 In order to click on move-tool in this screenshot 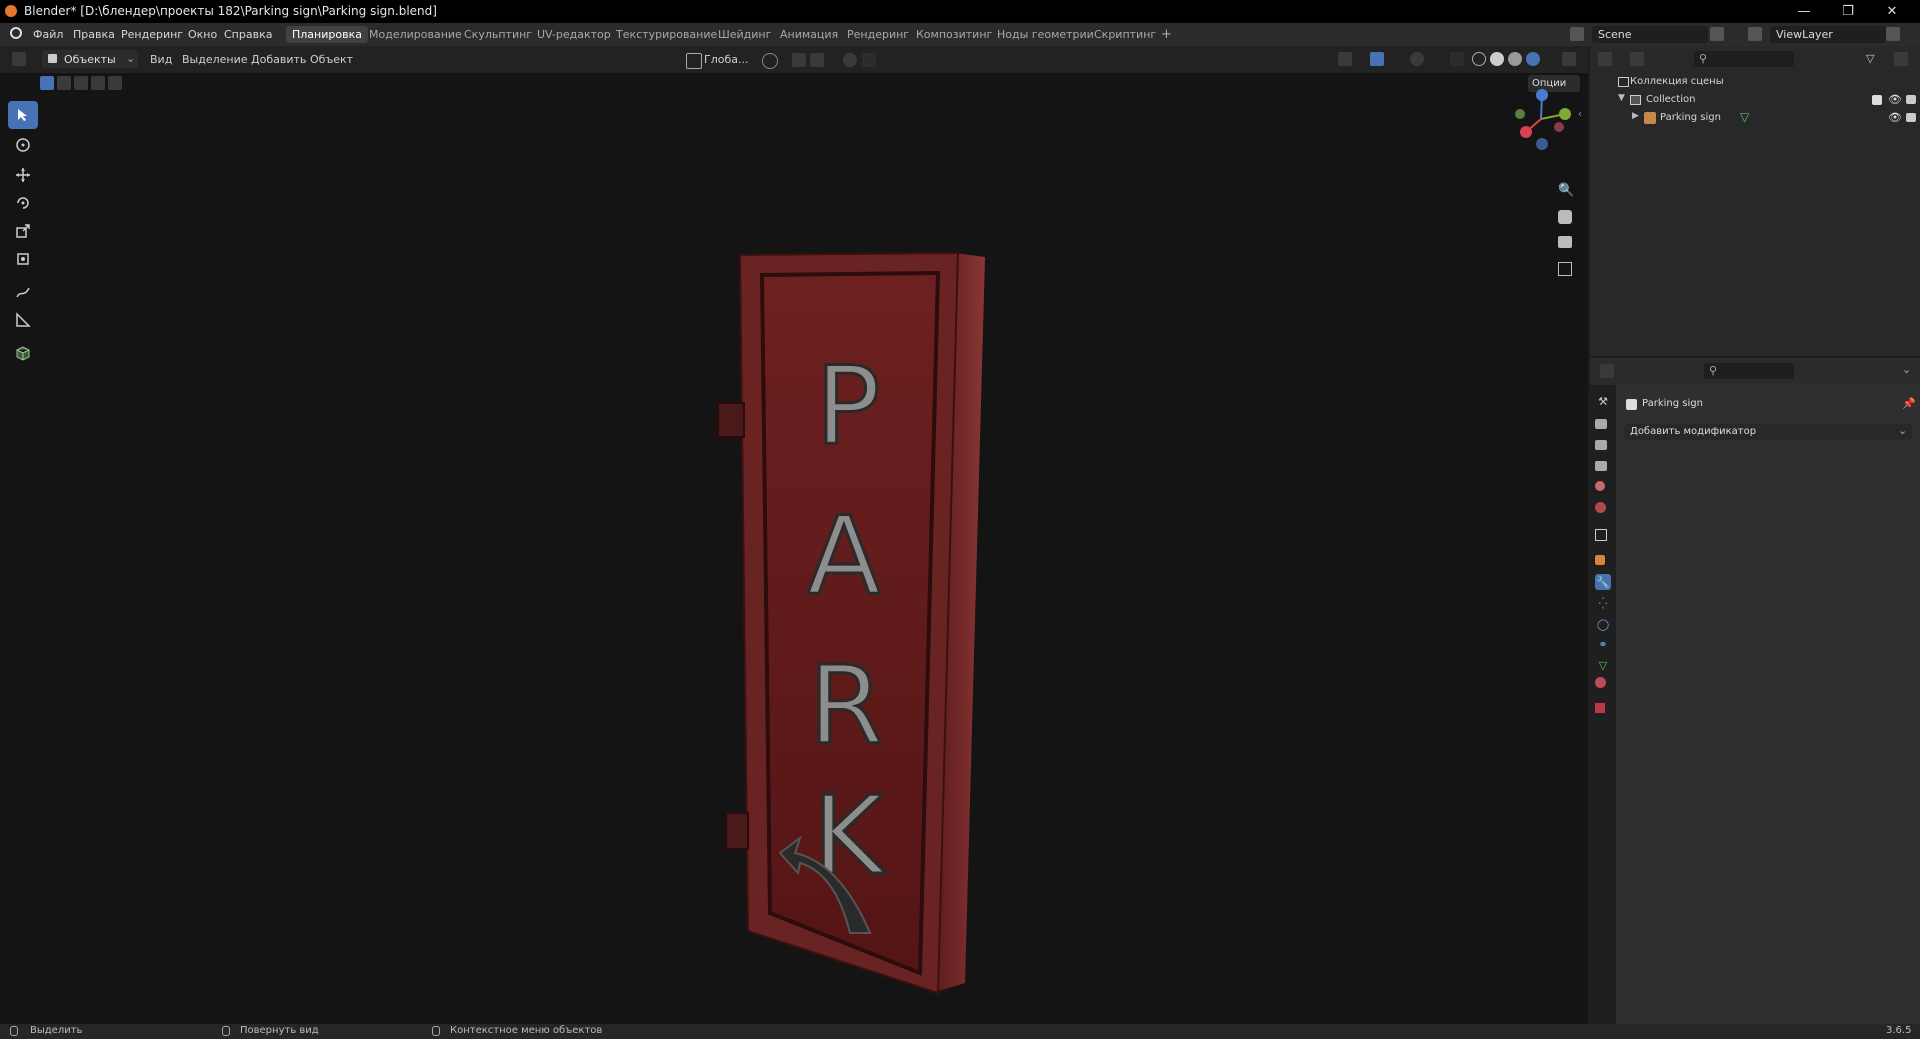, I will do `click(23, 175)`.